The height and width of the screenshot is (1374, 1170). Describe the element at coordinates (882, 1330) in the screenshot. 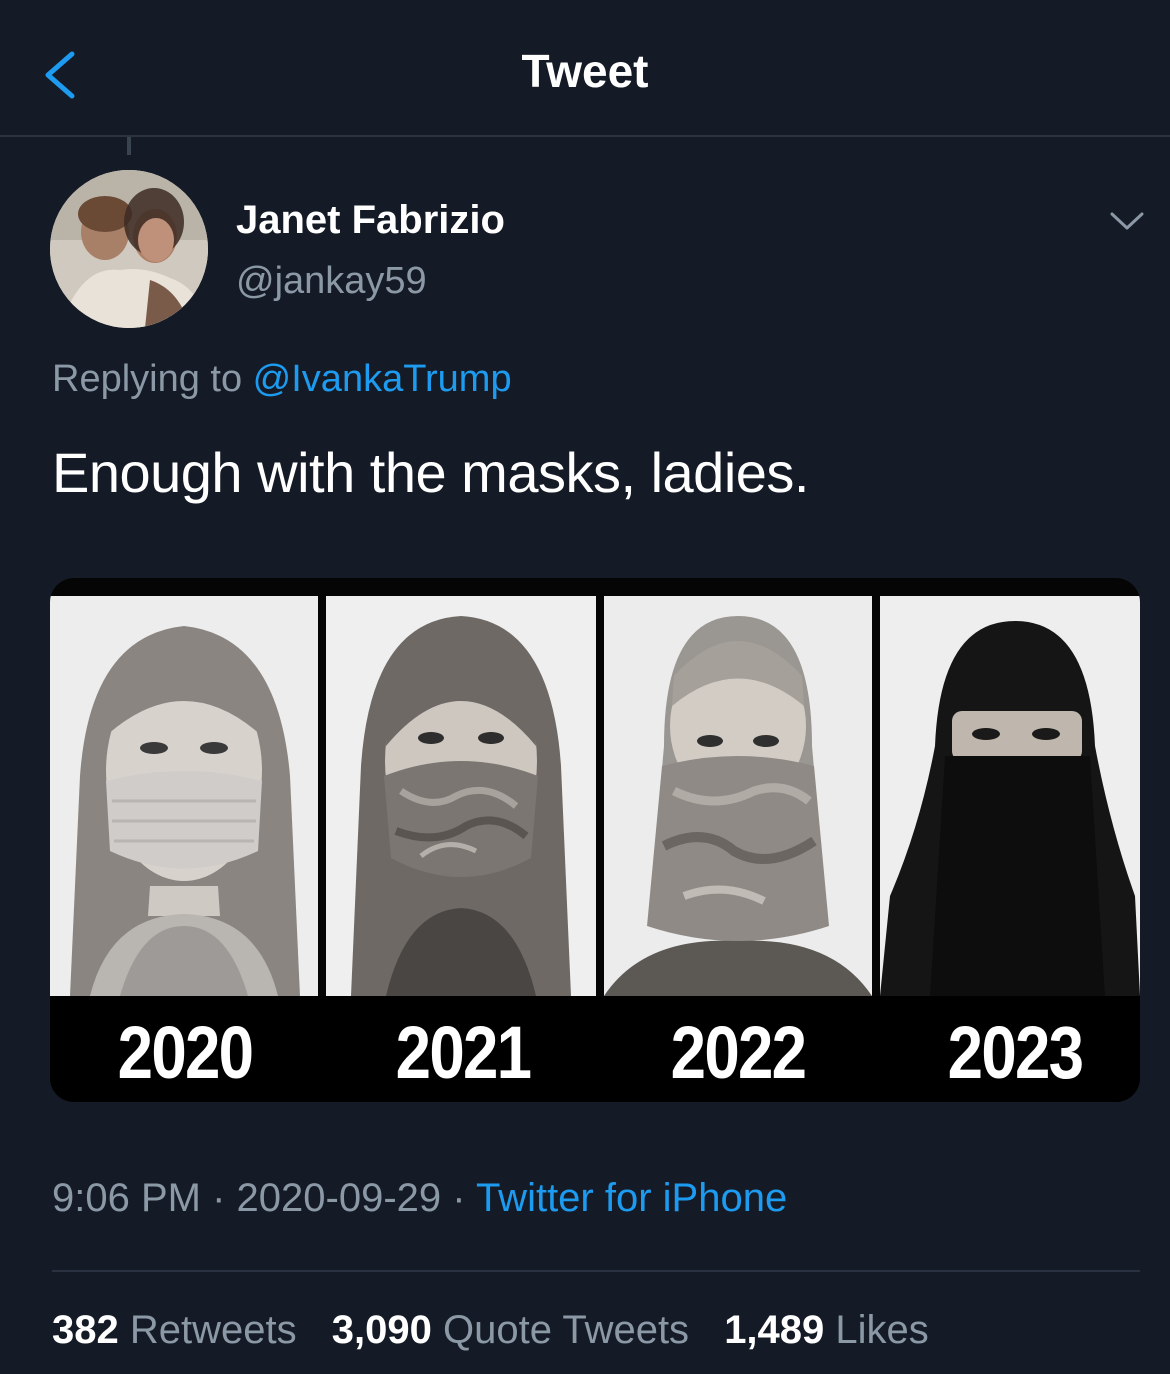

I see `likes-label: Likes` at that location.